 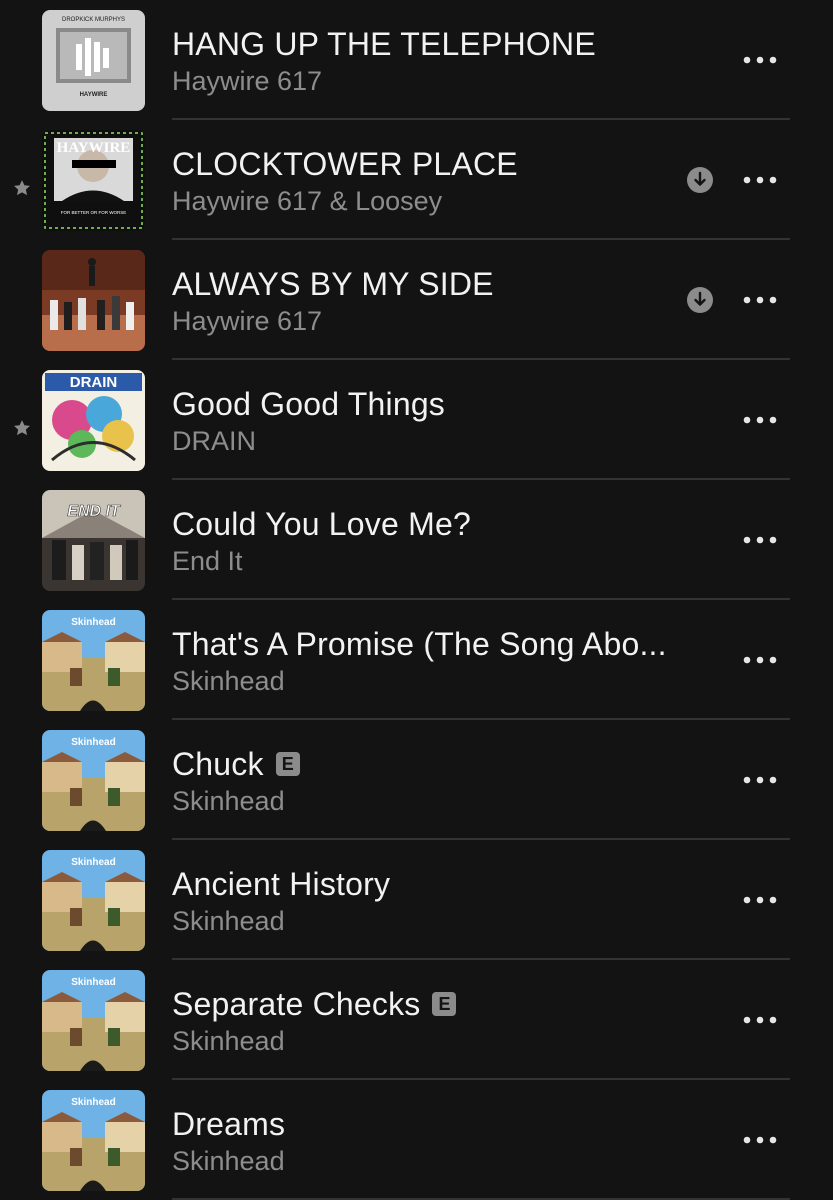 I want to click on song-title: Could You Love Me?, so click(x=321, y=523).